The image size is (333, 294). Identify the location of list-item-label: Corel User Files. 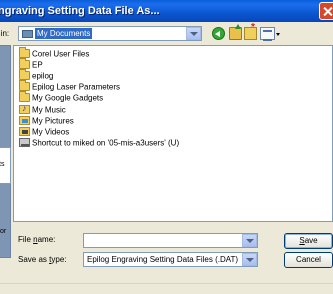
(61, 54).